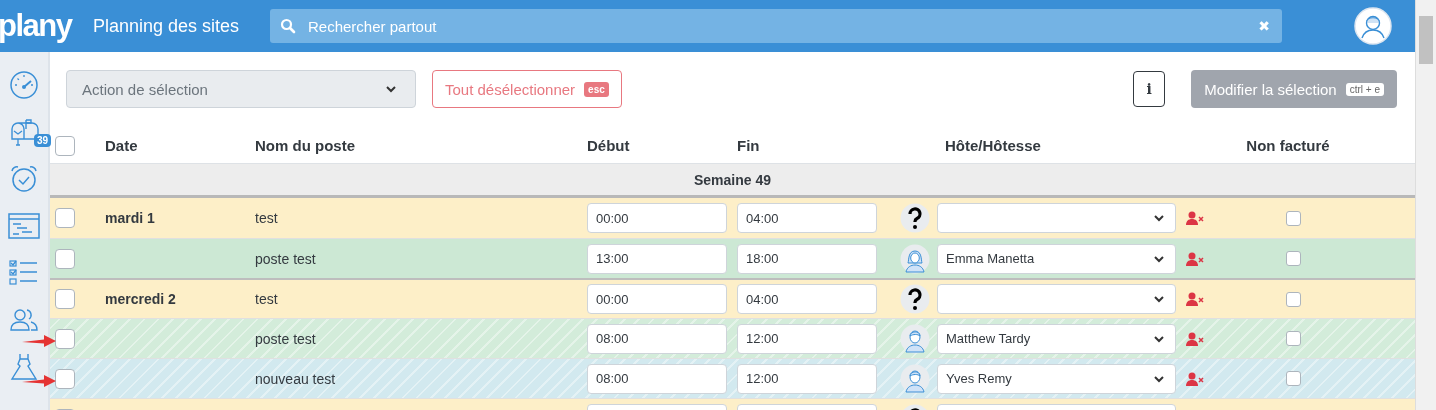  What do you see at coordinates (915, 258) in the screenshot?
I see `female-avatar-icon` at bounding box center [915, 258].